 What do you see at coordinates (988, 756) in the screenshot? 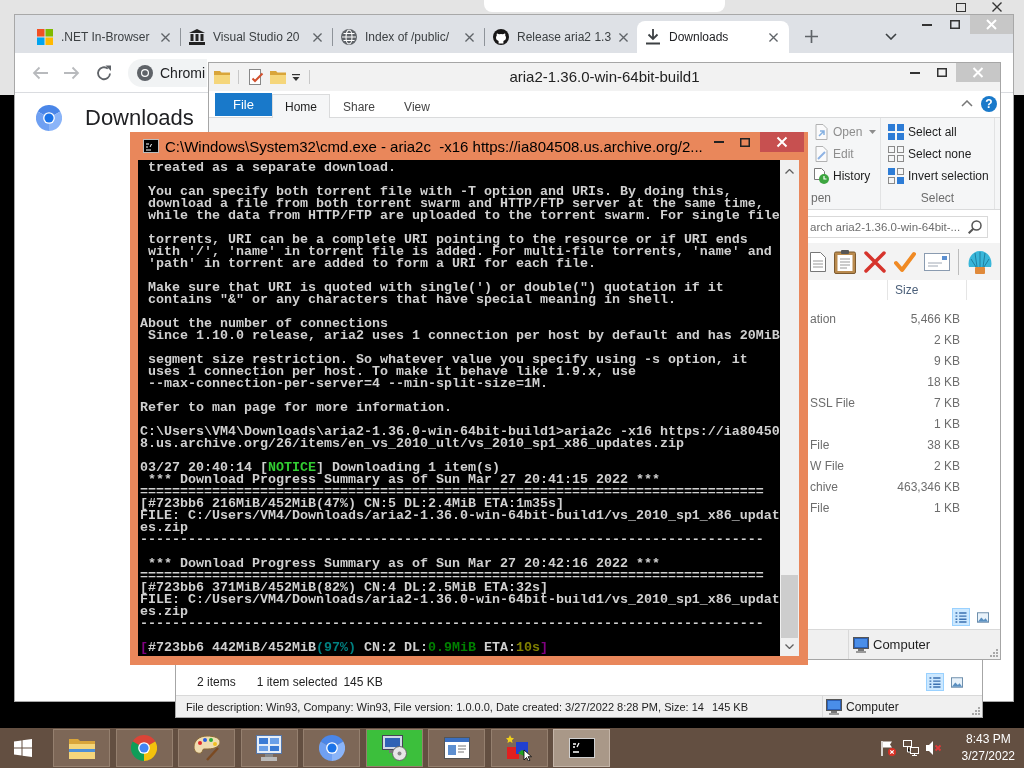
I see `clock-date: 3/27/2022` at bounding box center [988, 756].